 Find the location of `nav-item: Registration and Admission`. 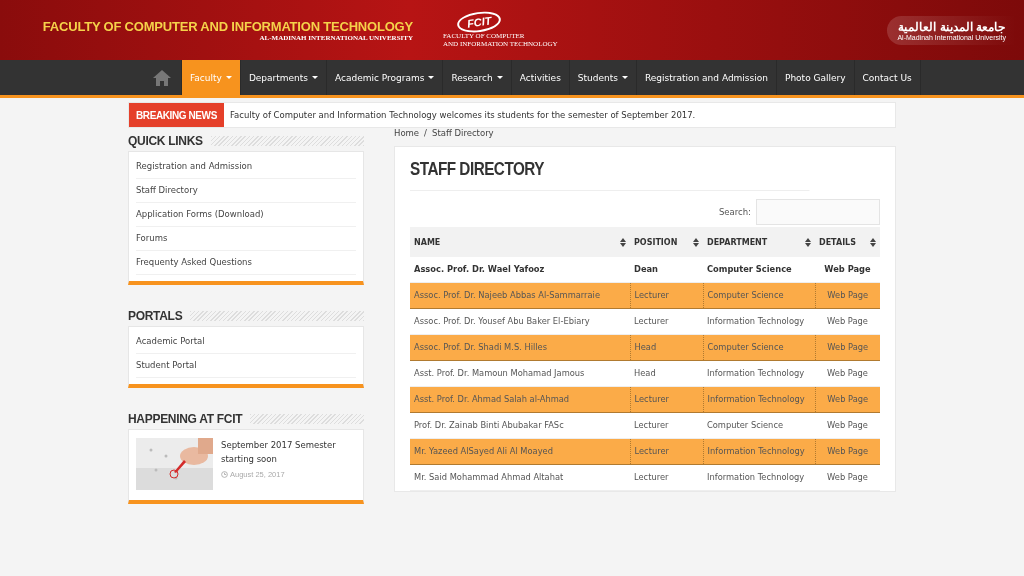

nav-item: Registration and Admission is located at coordinates (706, 77).